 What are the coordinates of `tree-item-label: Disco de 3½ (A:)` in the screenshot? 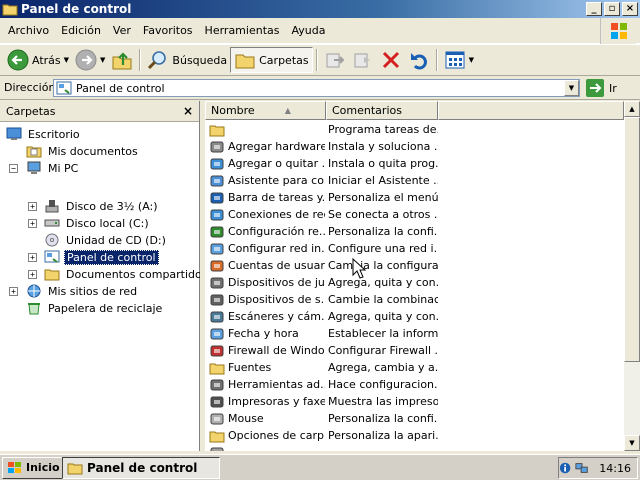 It's located at (112, 206).